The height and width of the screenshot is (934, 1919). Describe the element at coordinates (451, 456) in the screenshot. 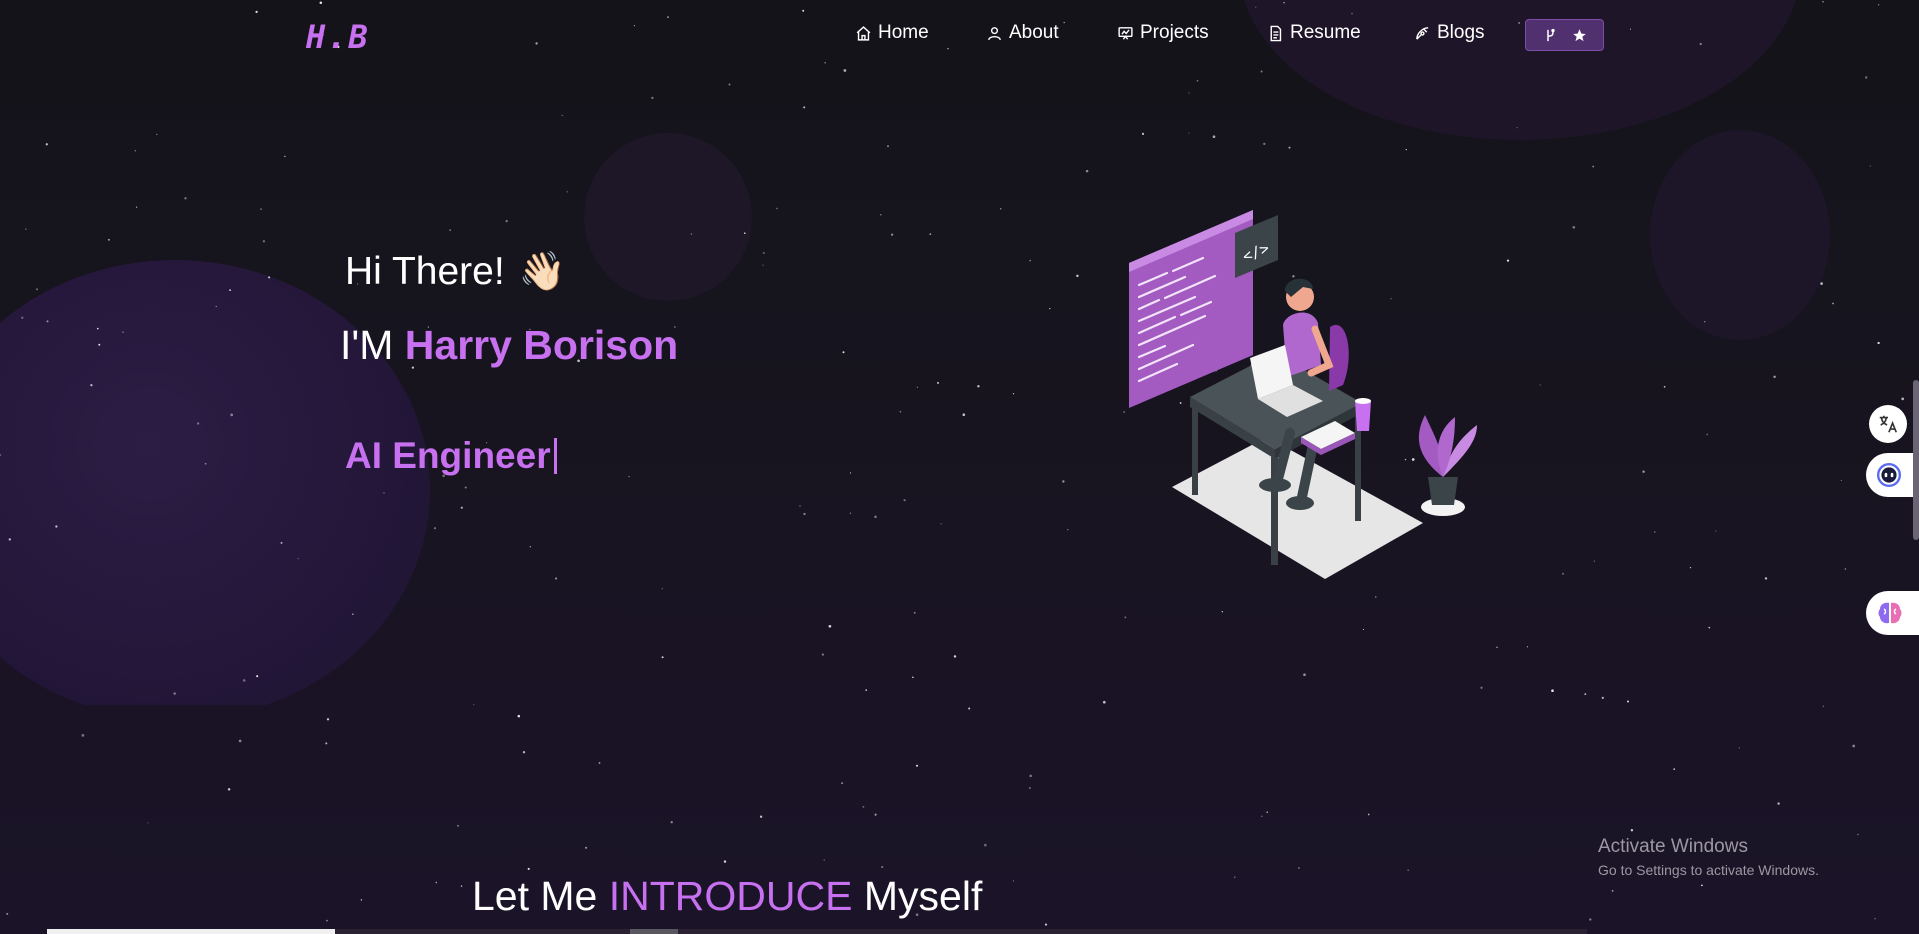

I see `typewriter-role: AI Engineer` at that location.